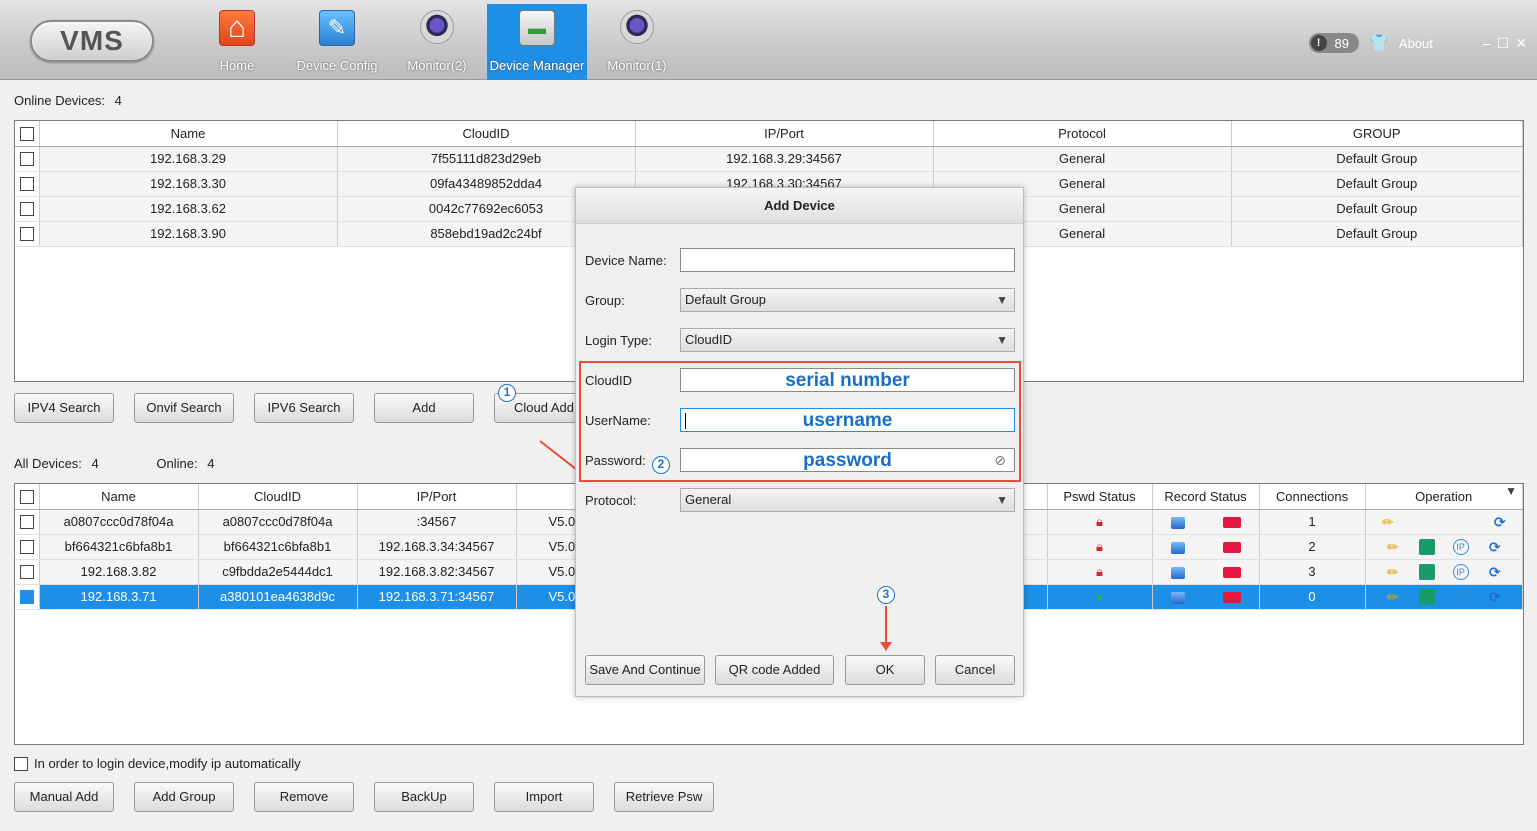  Describe the element at coordinates (1318, 43) in the screenshot. I see `alert-icon: !` at that location.